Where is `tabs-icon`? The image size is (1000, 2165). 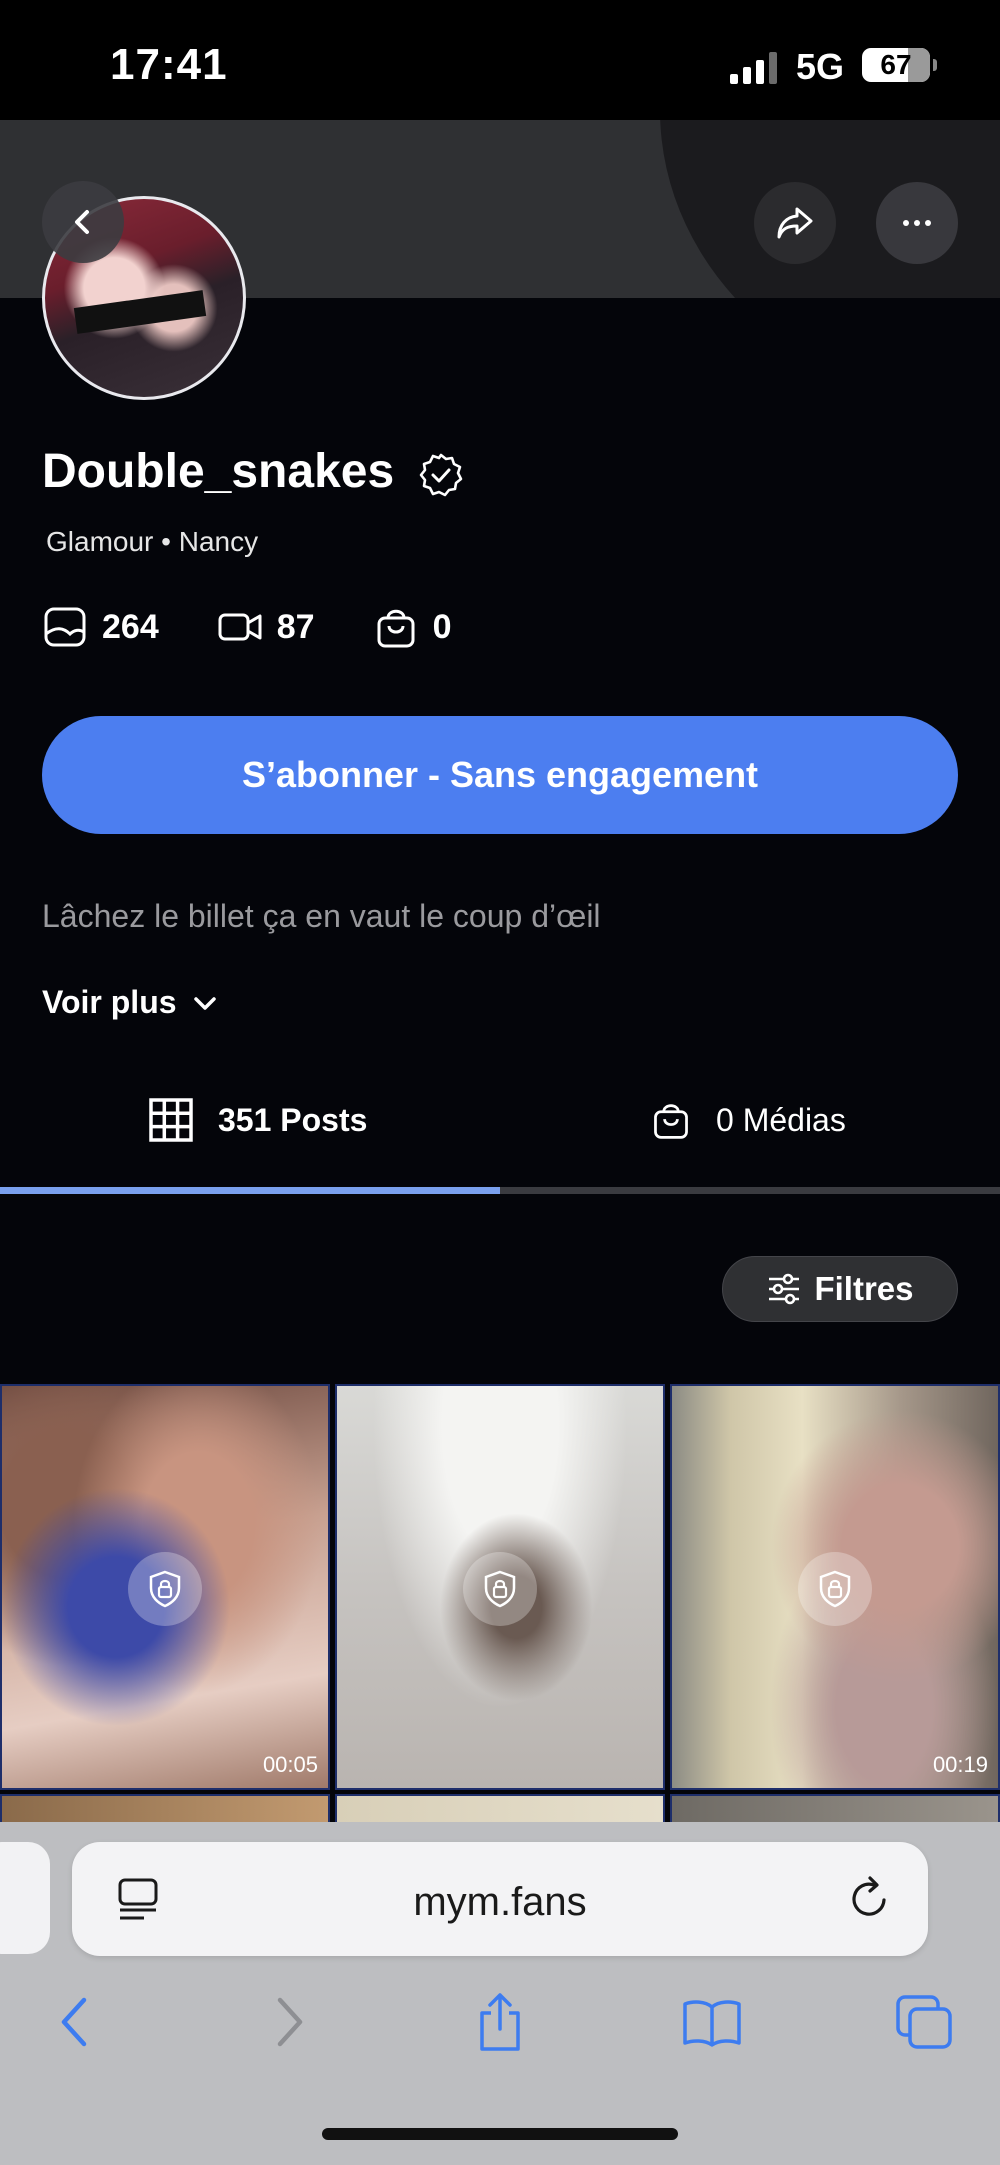
tabs-icon is located at coordinates (924, 2022).